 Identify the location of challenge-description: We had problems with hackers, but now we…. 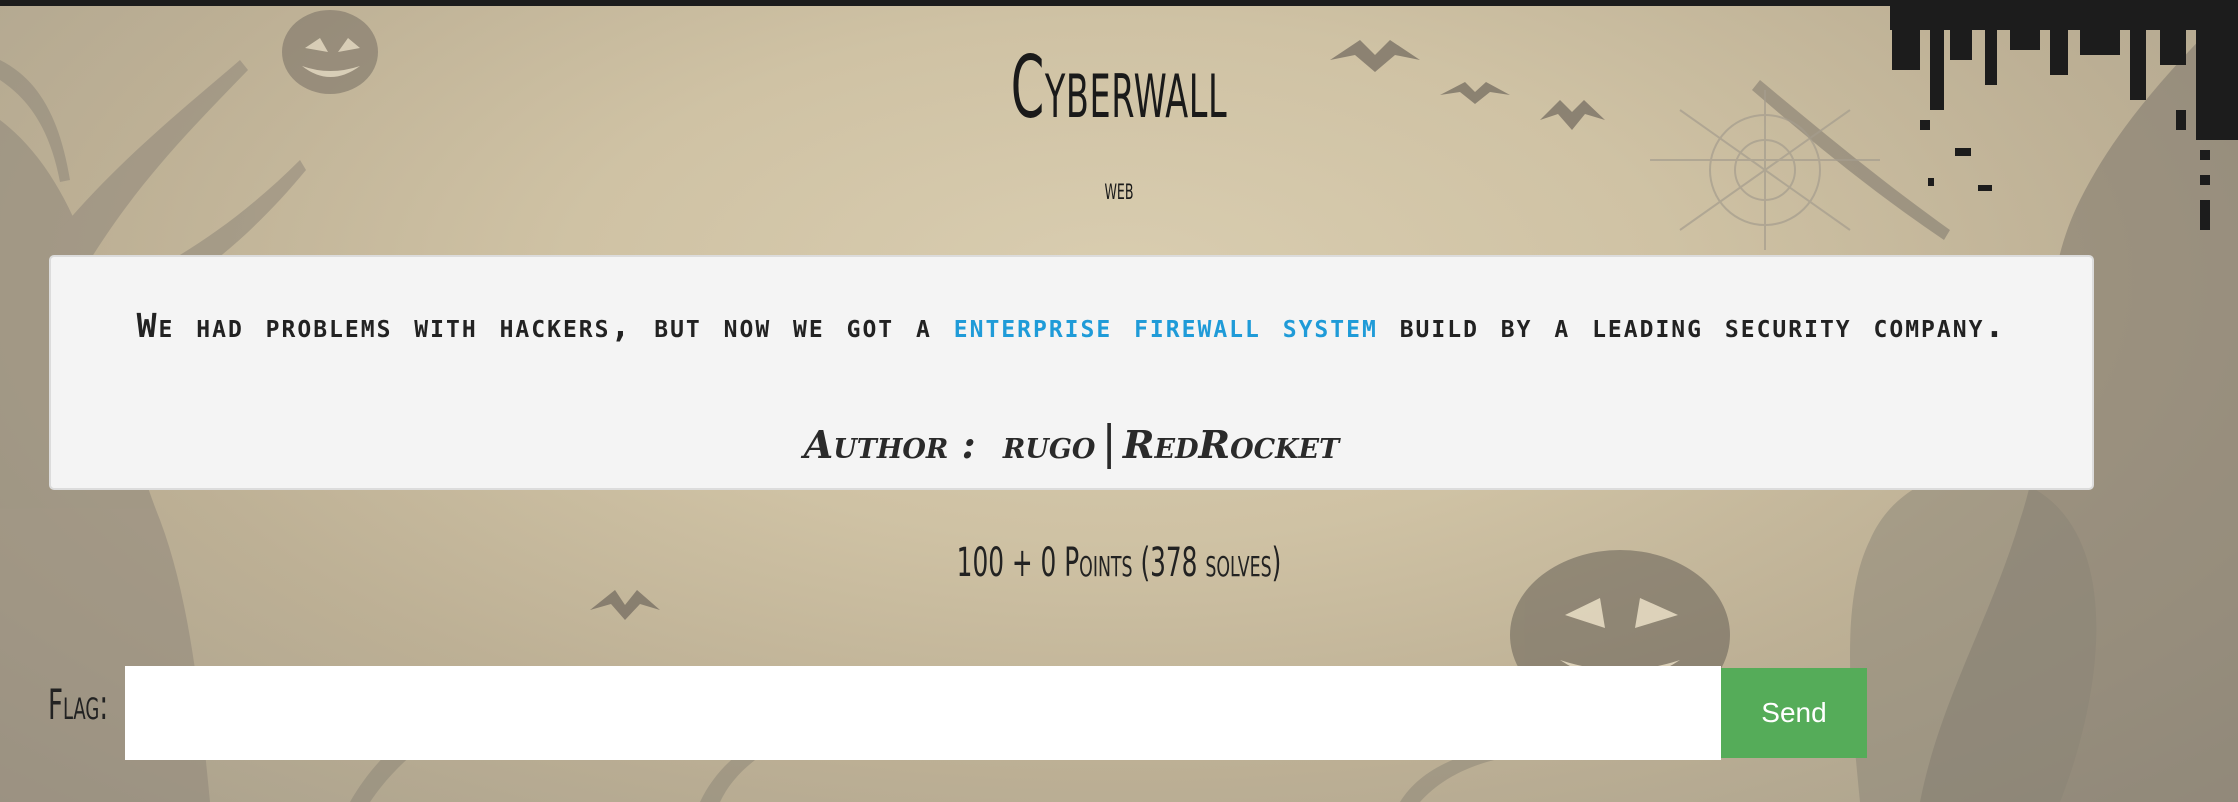
(1071, 326).